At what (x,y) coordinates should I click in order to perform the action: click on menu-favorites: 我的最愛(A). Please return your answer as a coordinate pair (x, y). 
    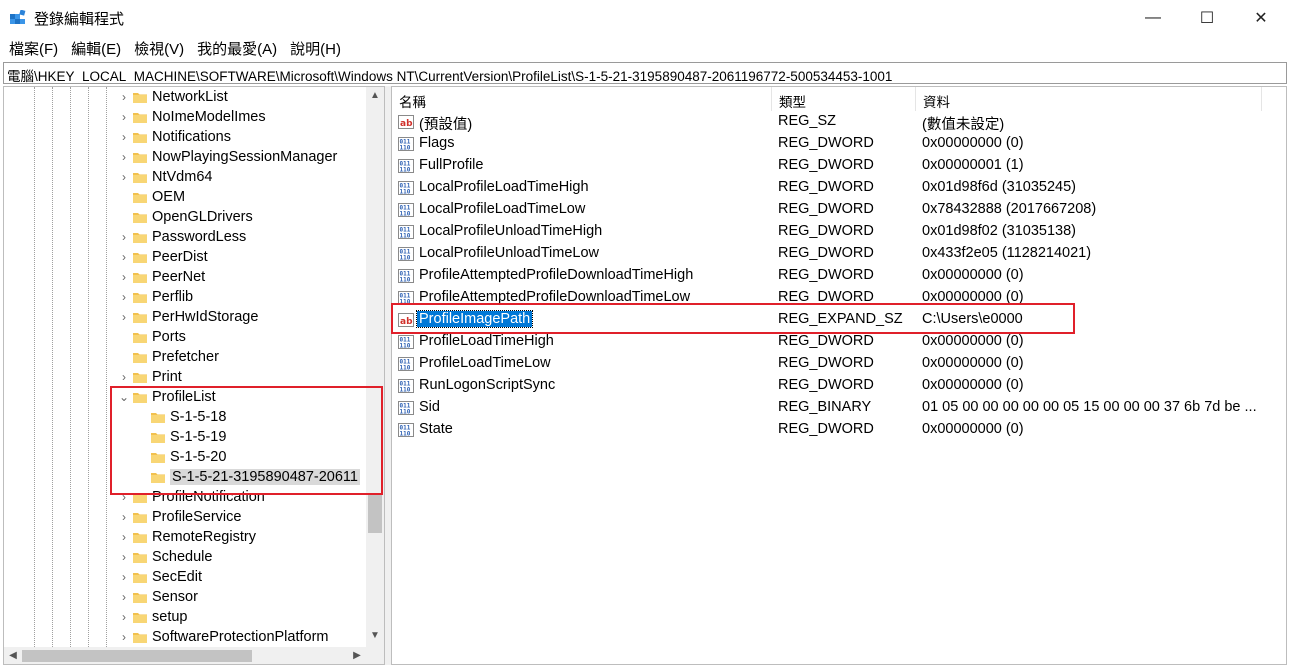
    Looking at the image, I should click on (232, 48).